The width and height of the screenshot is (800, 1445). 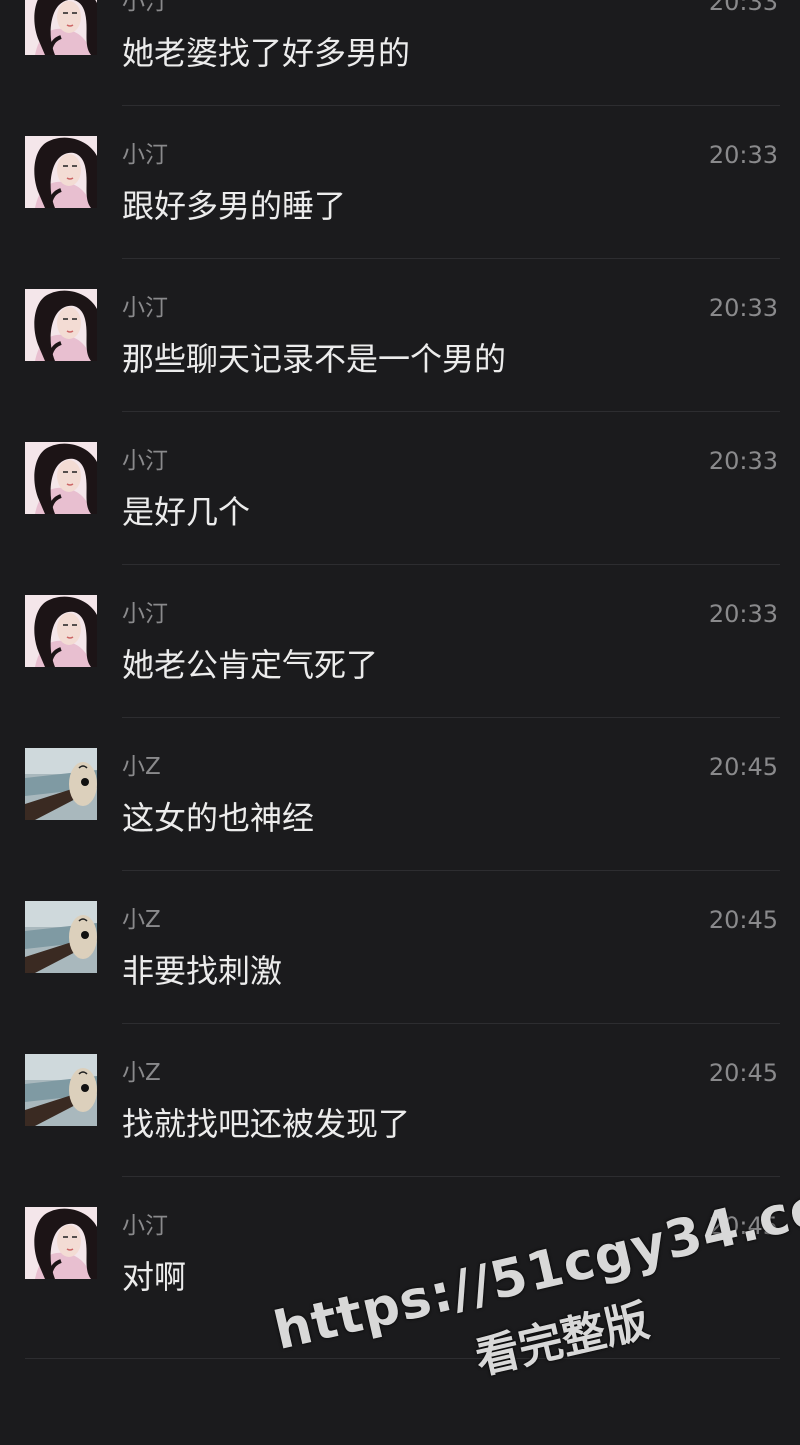 I want to click on message-text: 找就找吧还被发现了, so click(x=266, y=1124).